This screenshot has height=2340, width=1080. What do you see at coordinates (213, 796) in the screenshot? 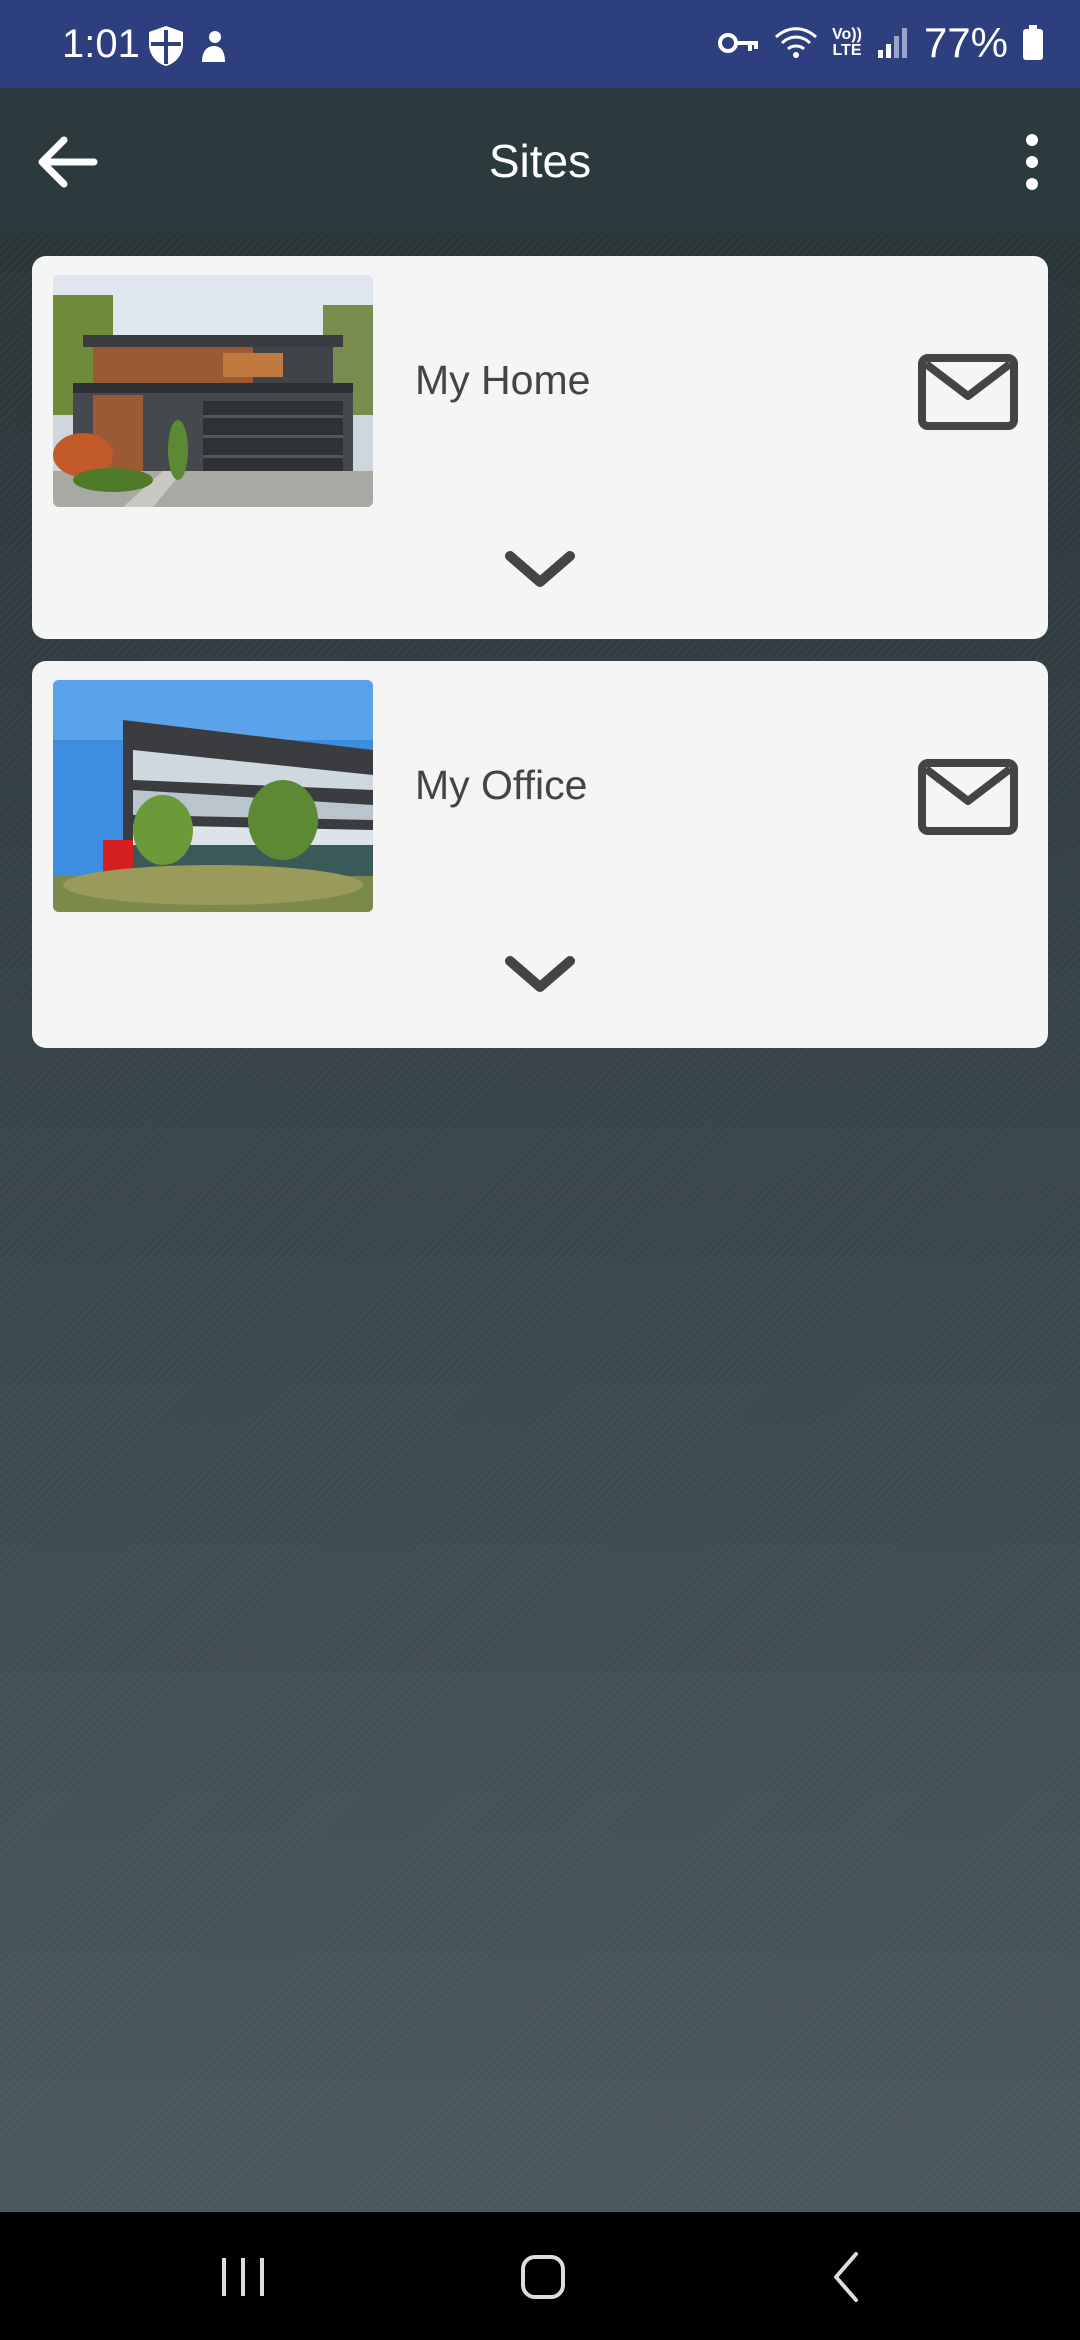
I see `site-image-office` at bounding box center [213, 796].